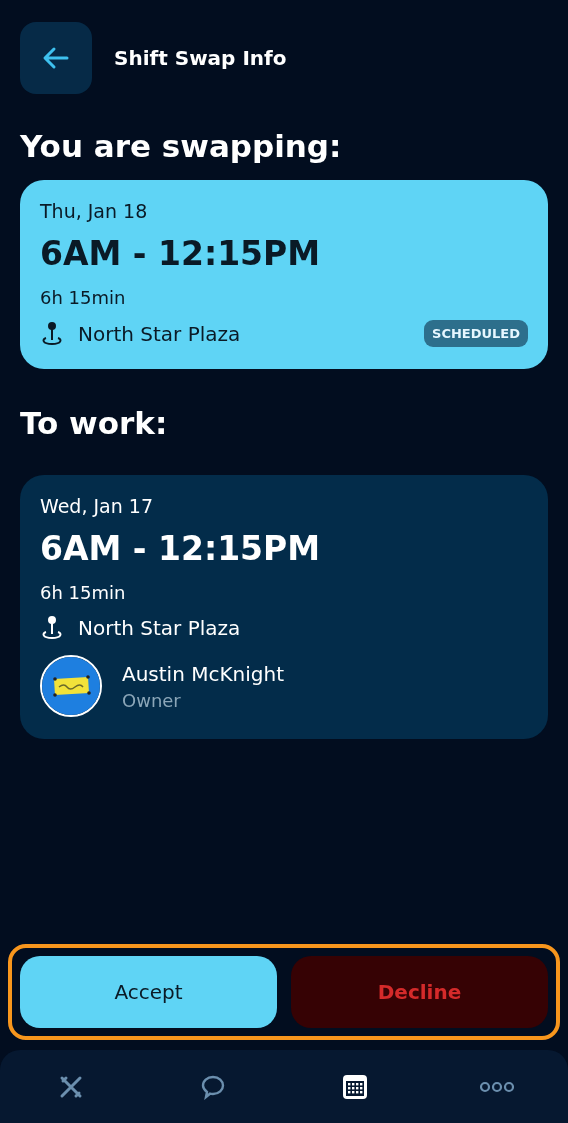 The width and height of the screenshot is (568, 1123). What do you see at coordinates (355, 1086) in the screenshot?
I see `calendar-icon` at bounding box center [355, 1086].